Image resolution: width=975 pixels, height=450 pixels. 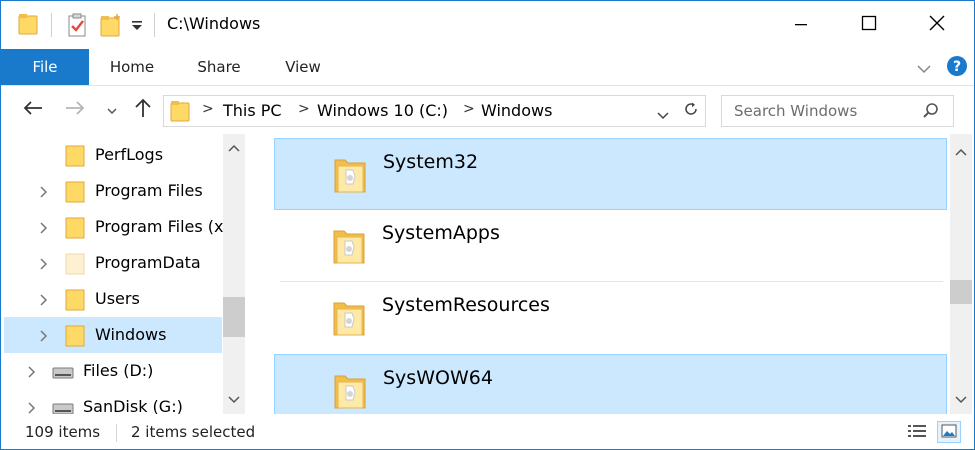 What do you see at coordinates (116, 433) in the screenshot?
I see `status-divider` at bounding box center [116, 433].